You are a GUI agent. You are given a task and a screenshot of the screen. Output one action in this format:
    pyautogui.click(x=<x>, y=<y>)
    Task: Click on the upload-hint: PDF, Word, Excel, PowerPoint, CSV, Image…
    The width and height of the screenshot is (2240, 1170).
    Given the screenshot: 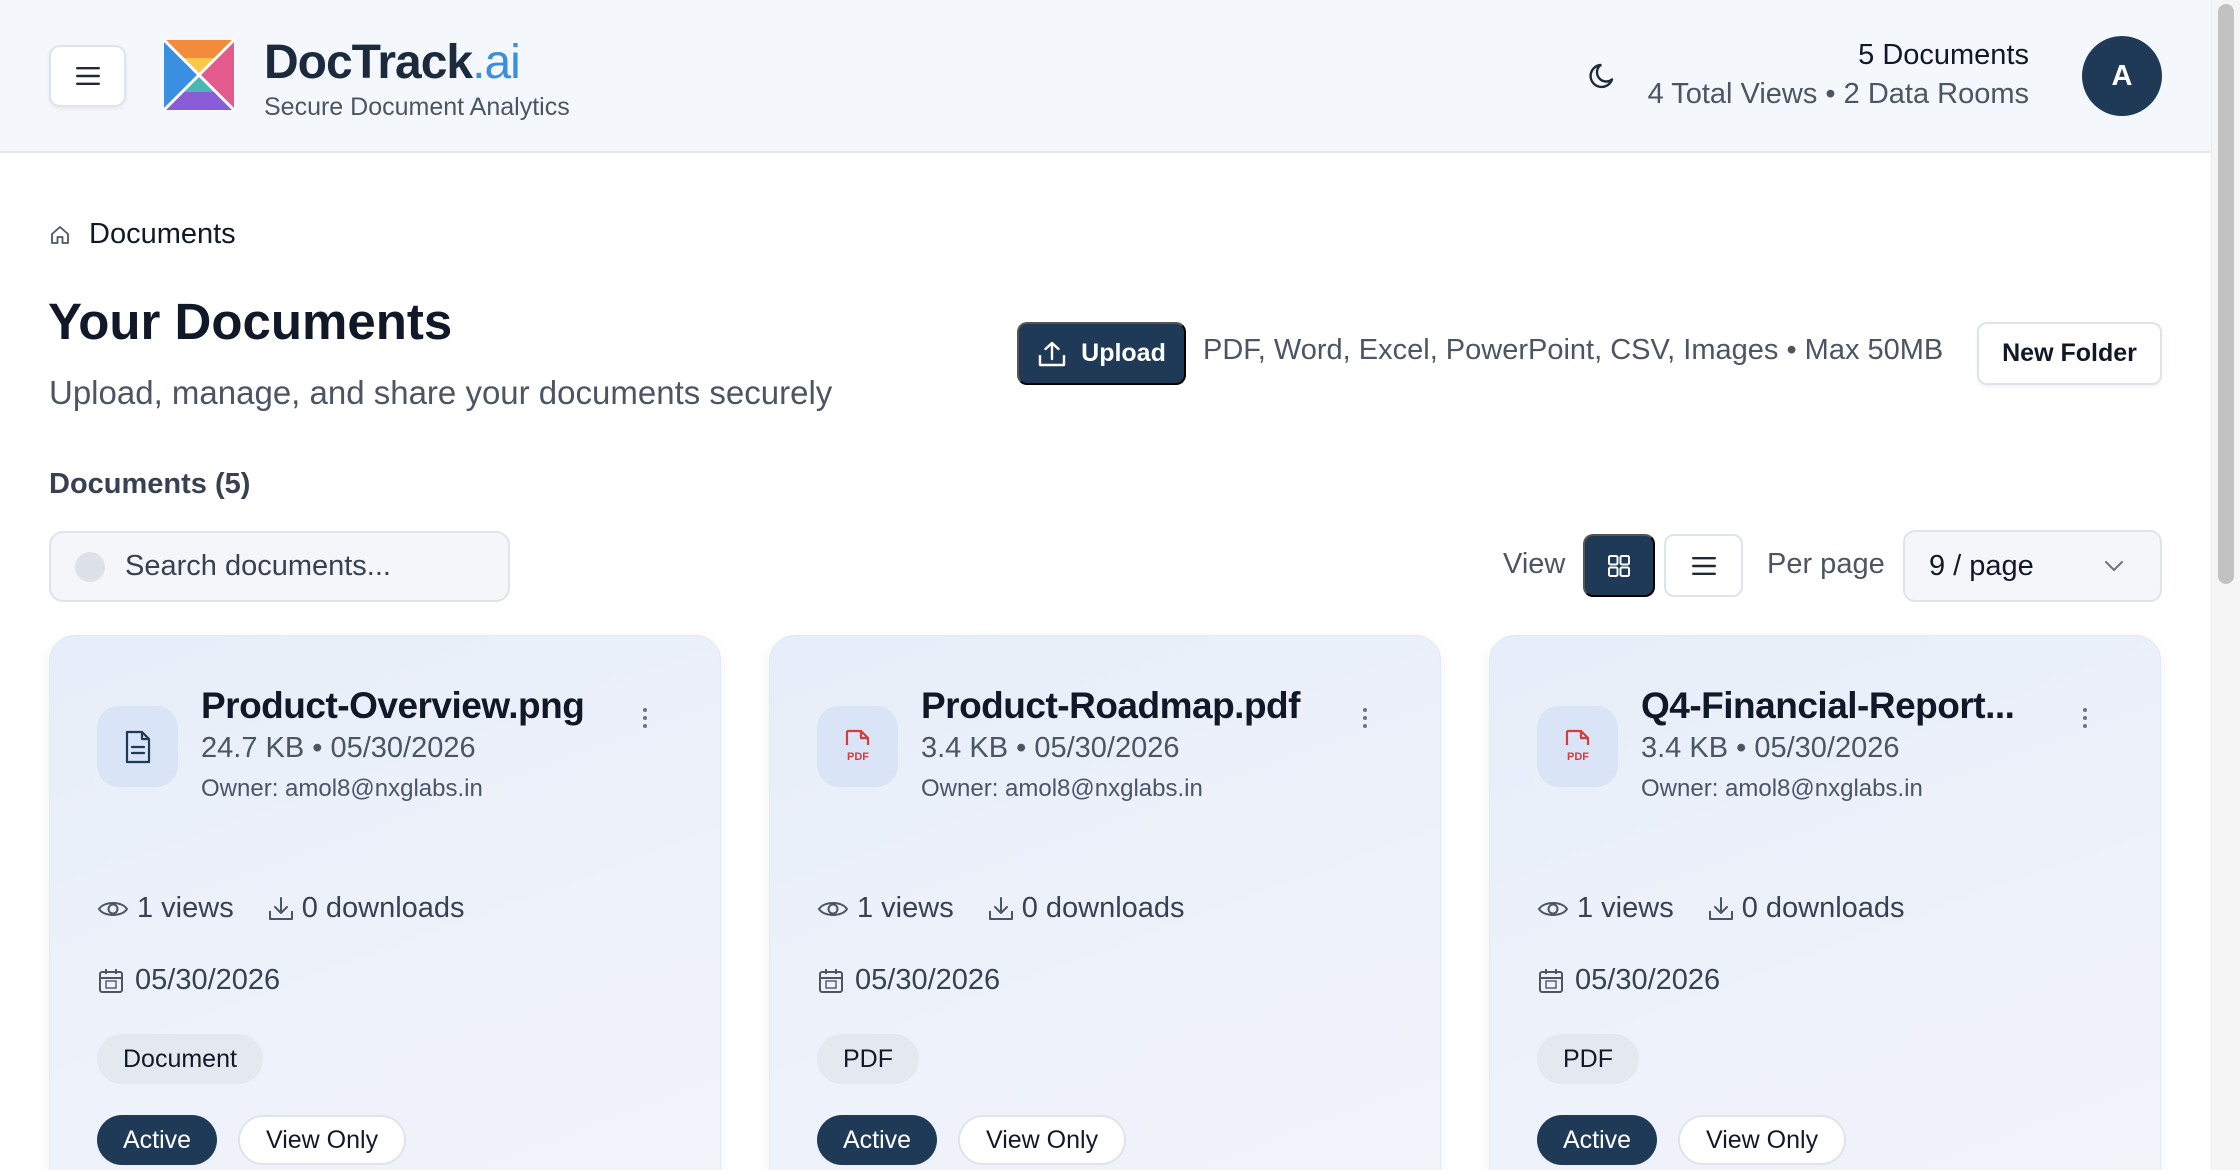 What is the action you would take?
    pyautogui.click(x=1573, y=350)
    